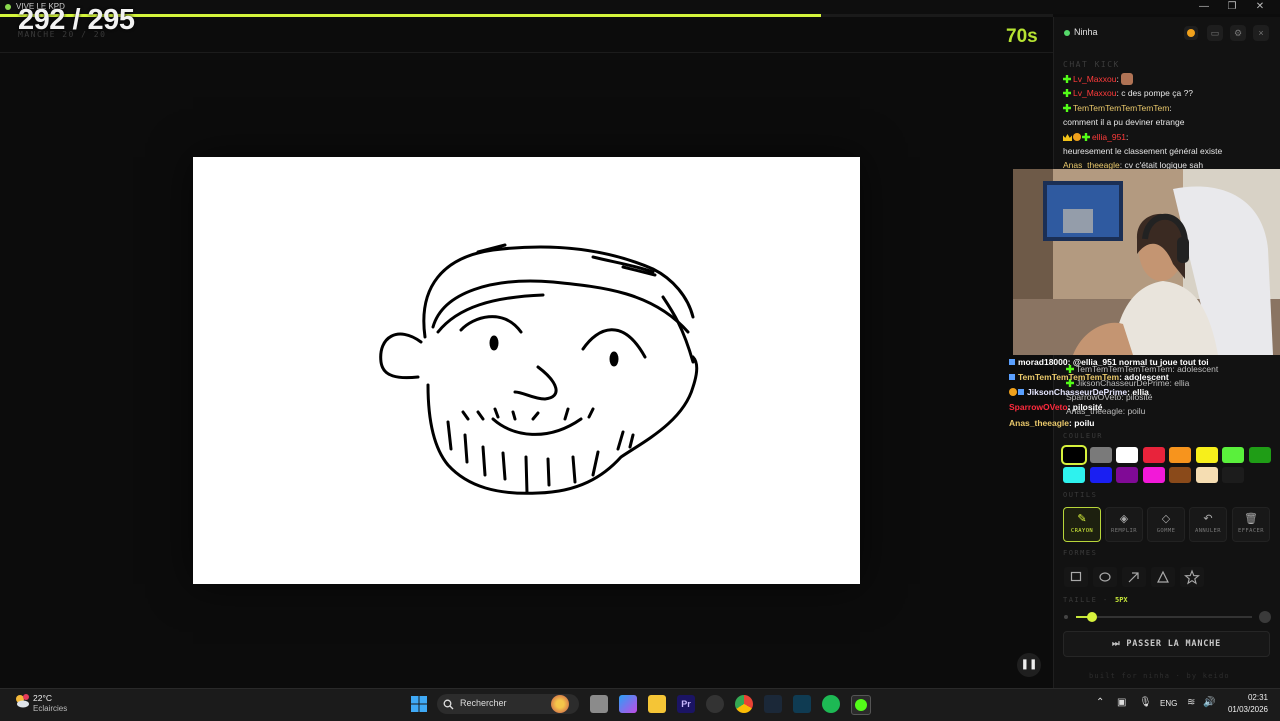 The height and width of the screenshot is (721, 1280). I want to click on rectangle-icon, so click(1076, 576).